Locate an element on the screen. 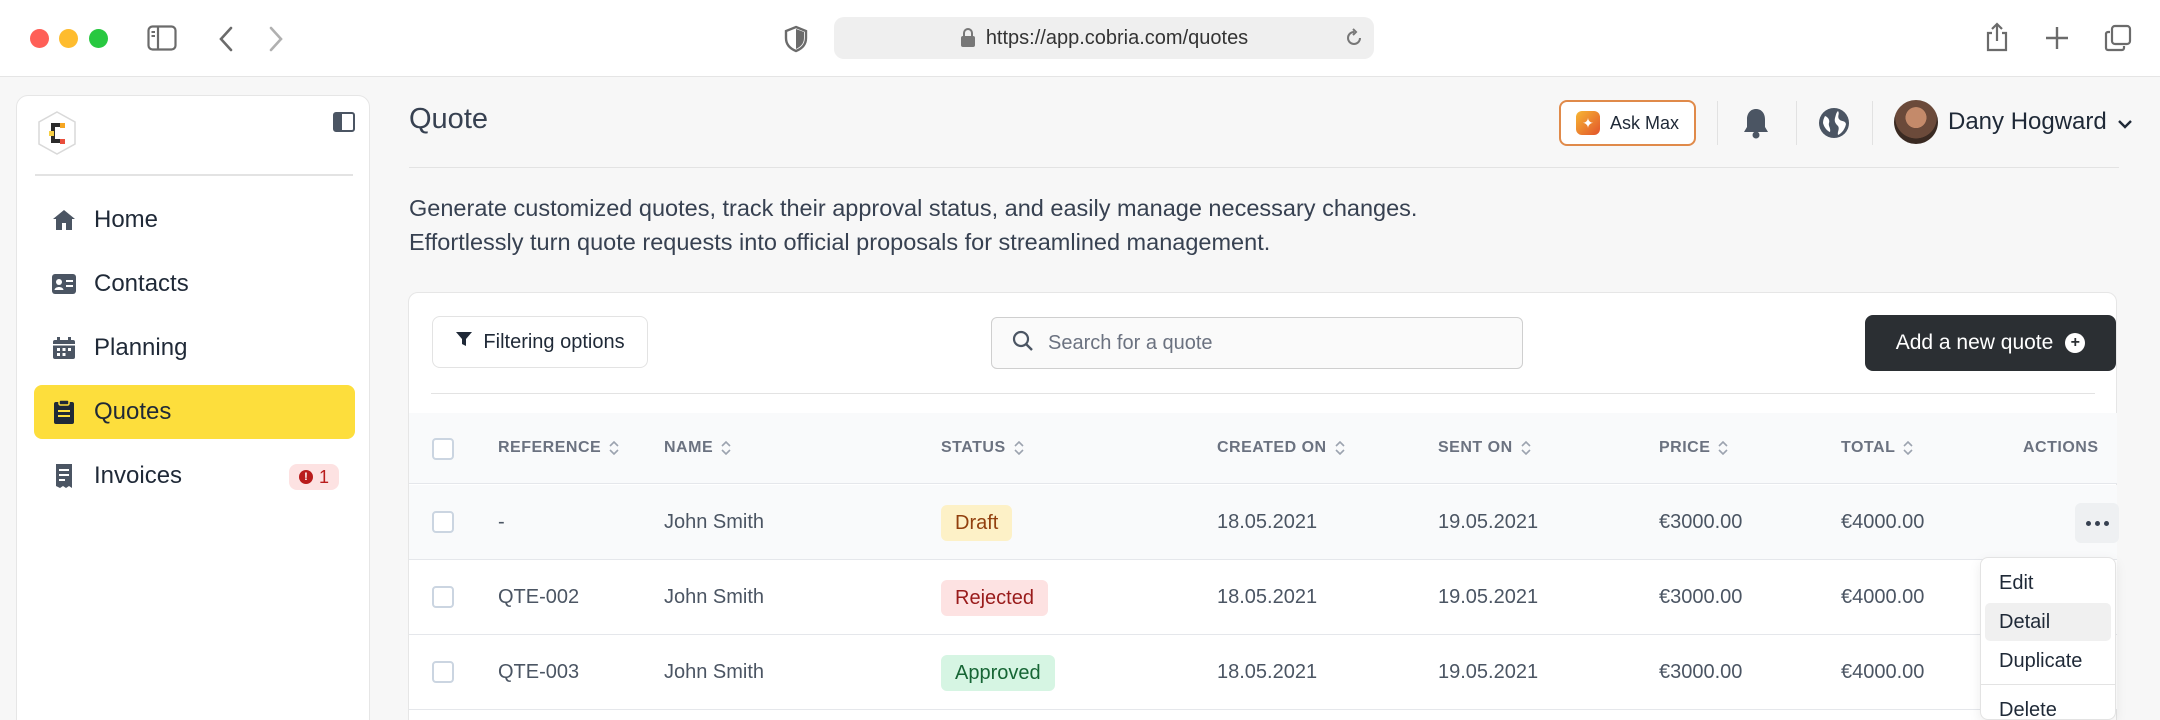  globe-icon is located at coordinates (1834, 125).